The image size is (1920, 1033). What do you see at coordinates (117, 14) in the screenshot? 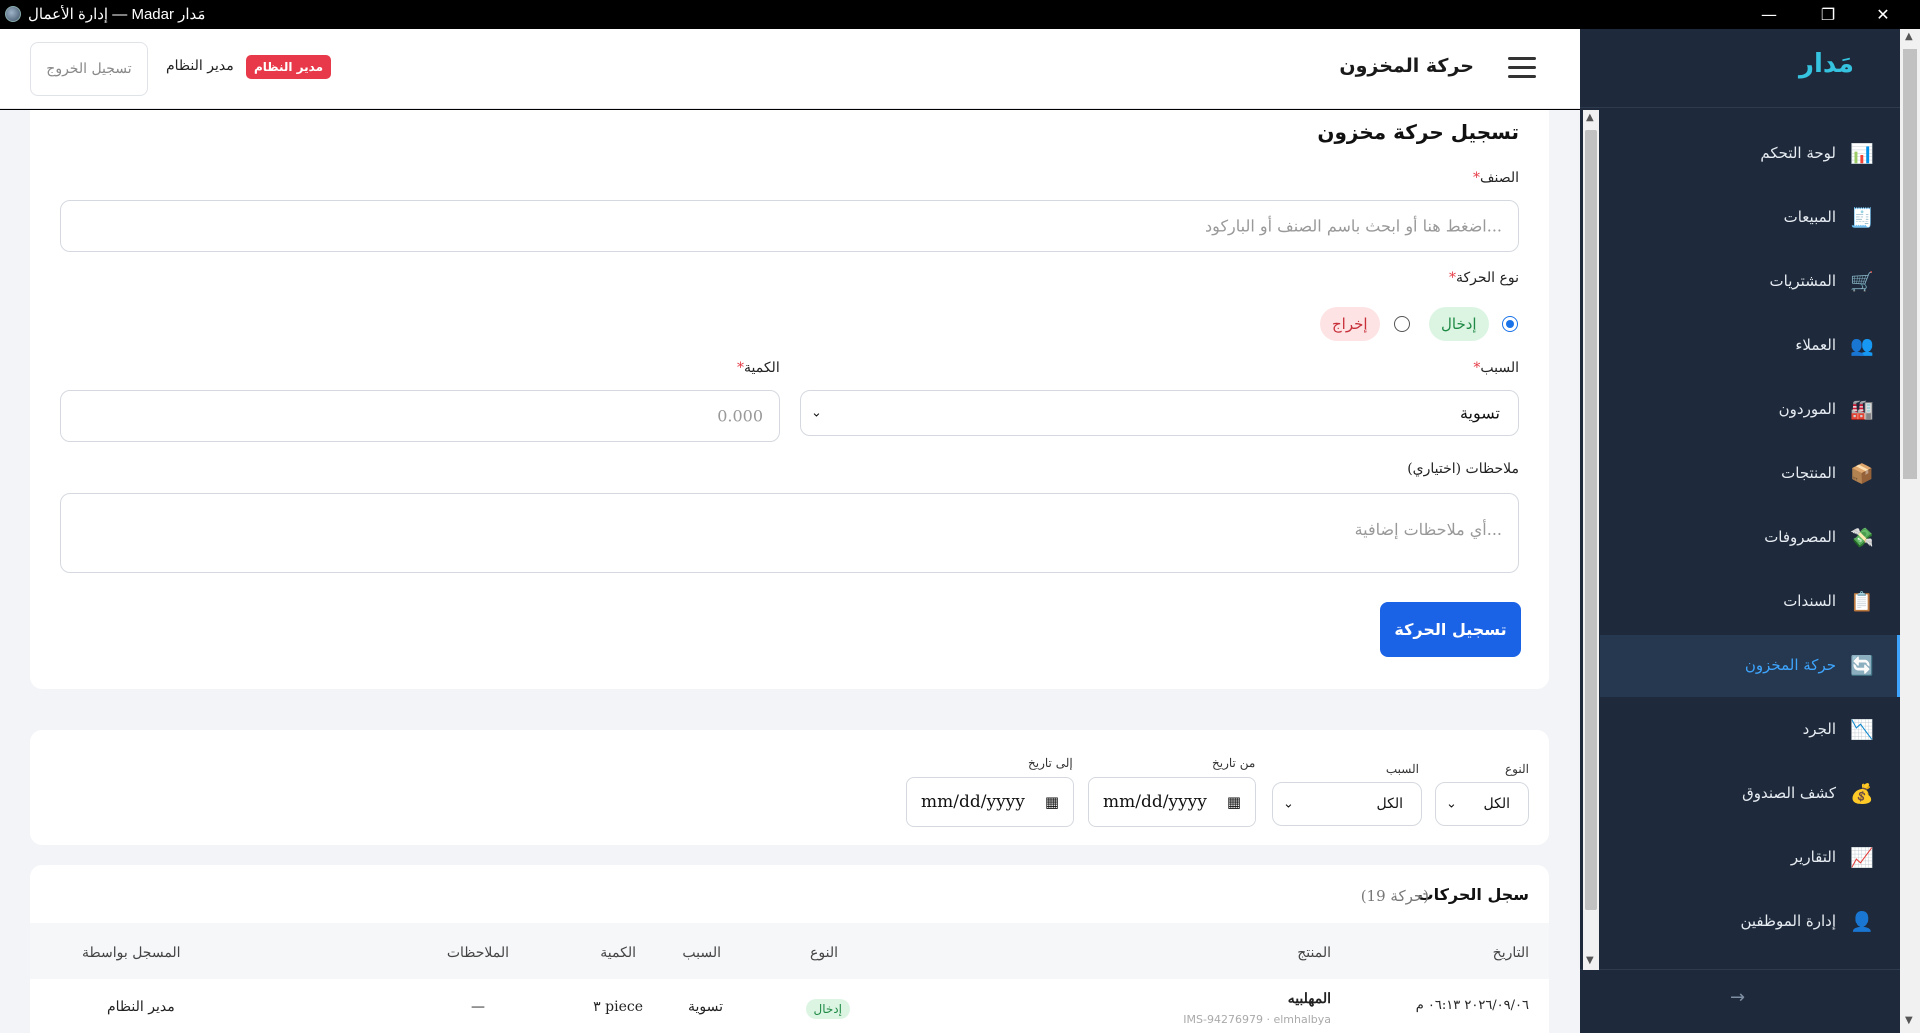
I see `window-title: إدارة الأعمال — Madar مَدار` at bounding box center [117, 14].